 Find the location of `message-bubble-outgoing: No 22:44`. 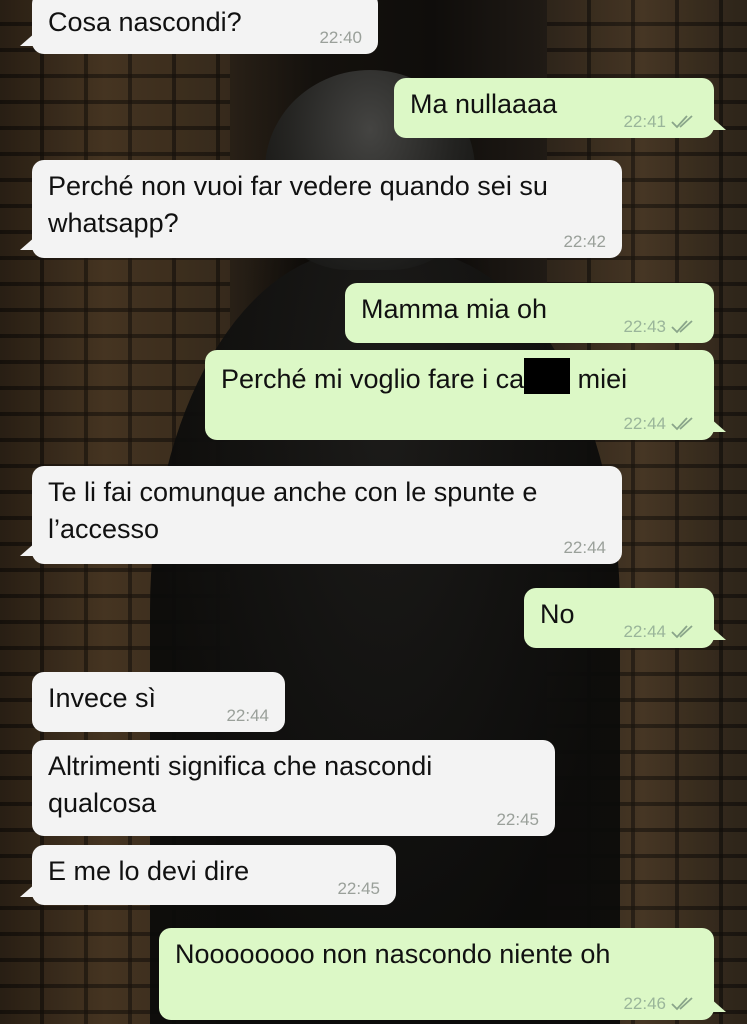

message-bubble-outgoing: No 22:44 is located at coordinates (625, 618).